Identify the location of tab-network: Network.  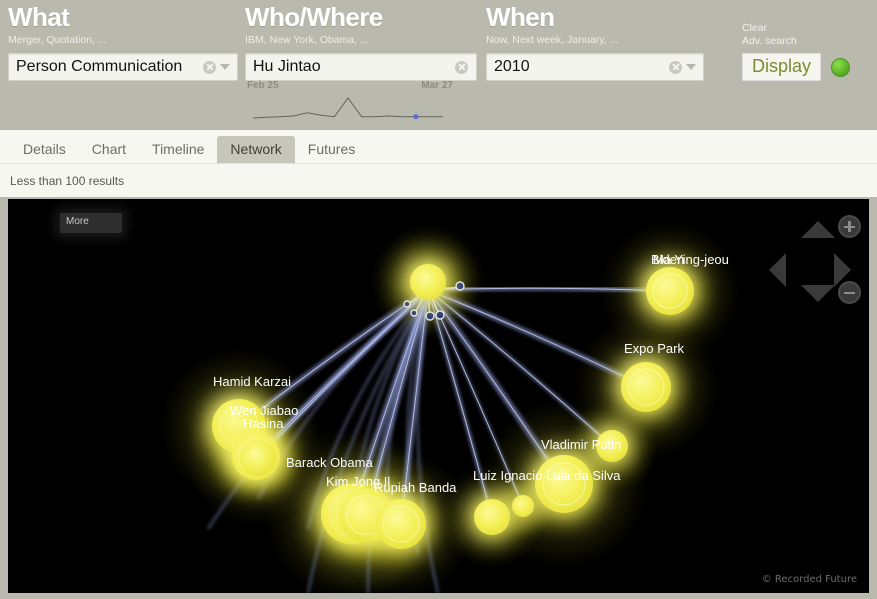
(256, 149).